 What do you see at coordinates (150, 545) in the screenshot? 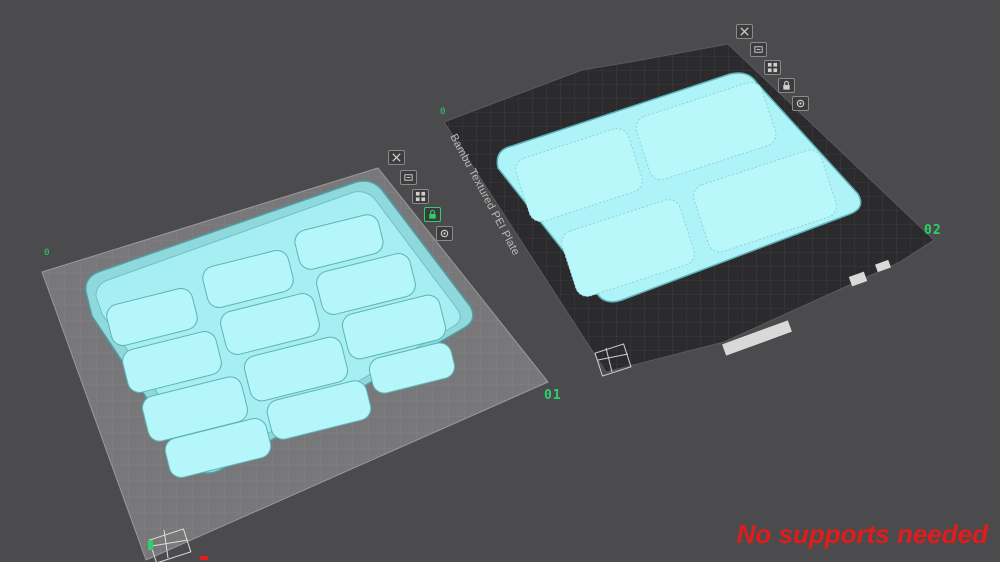
I see `axis-y-marker` at bounding box center [150, 545].